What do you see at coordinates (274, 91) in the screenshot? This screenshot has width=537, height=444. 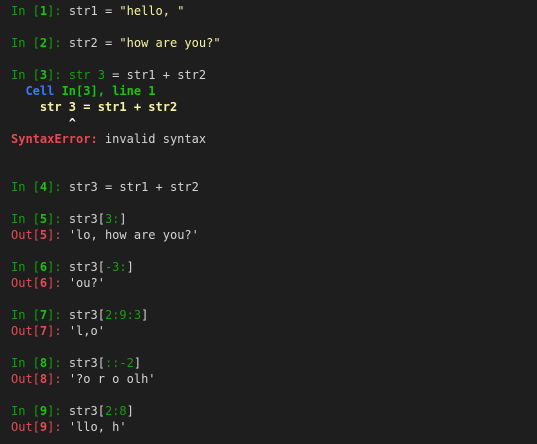 I see `traceback-cell-line: Cell In[3], line 1` at bounding box center [274, 91].